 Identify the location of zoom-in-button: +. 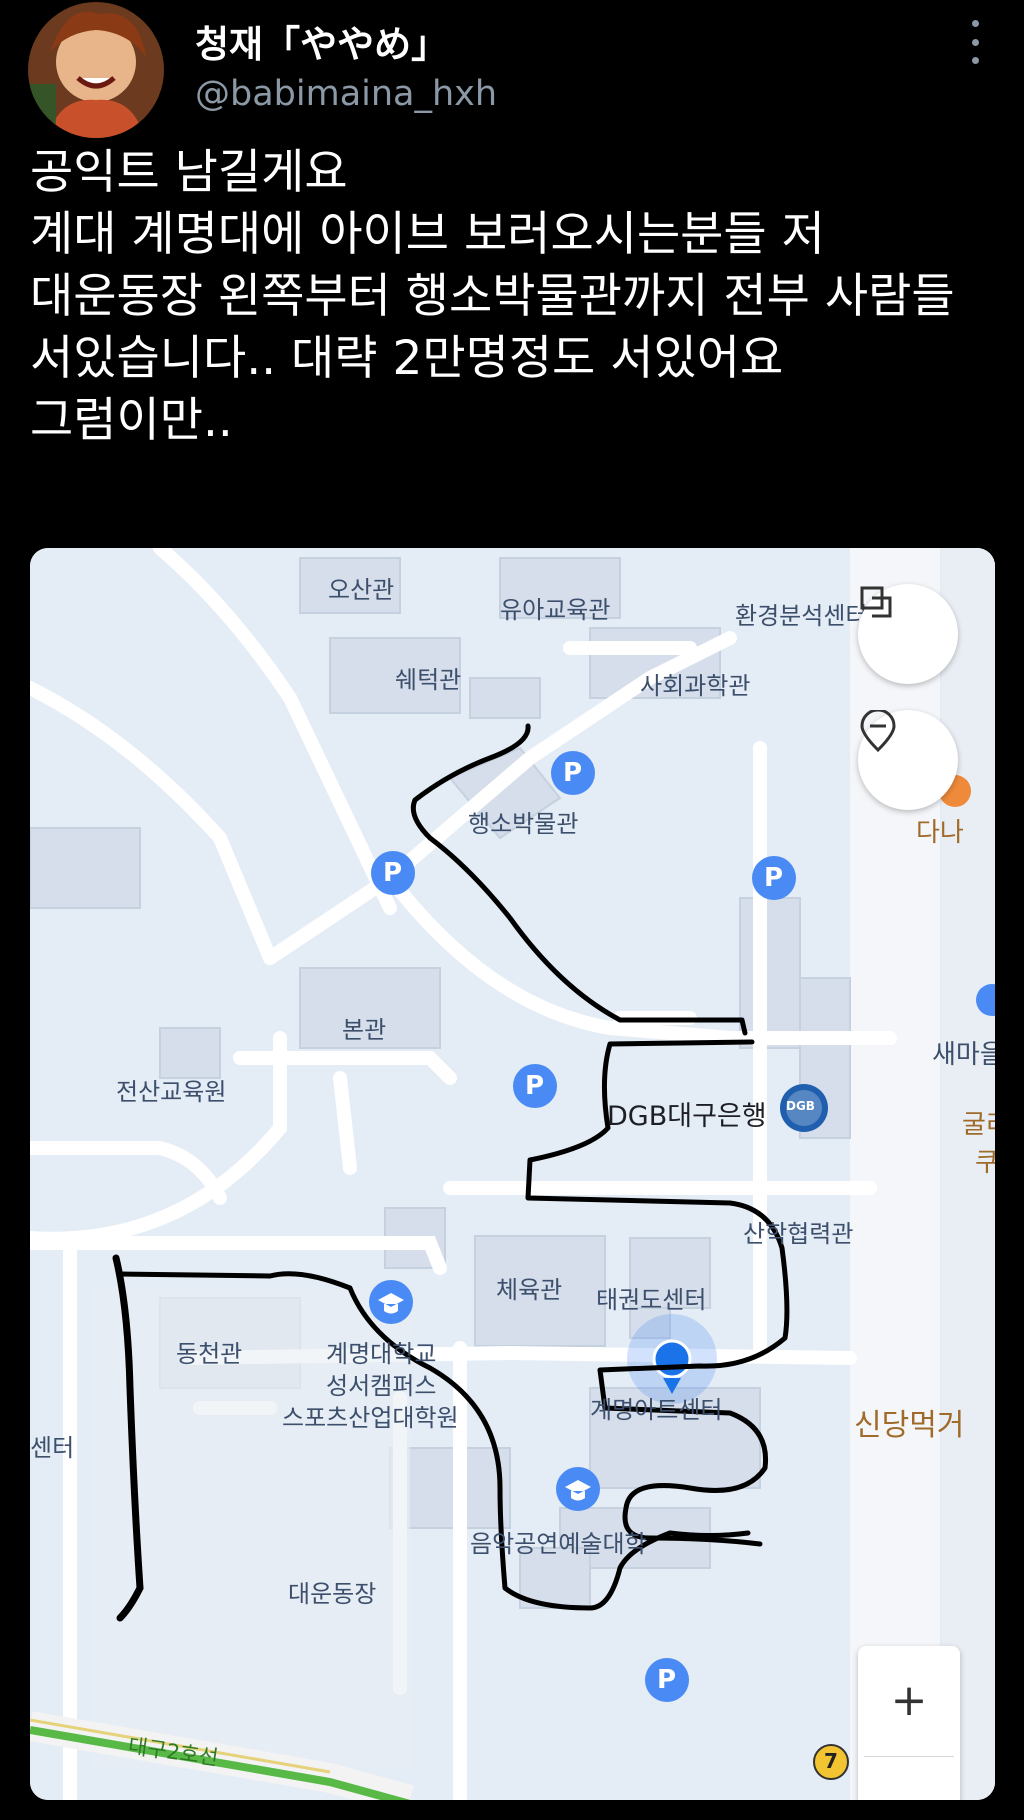
(909, 1700).